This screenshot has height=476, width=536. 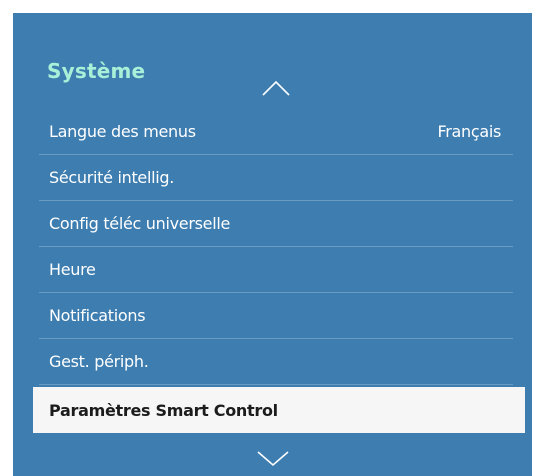 What do you see at coordinates (273, 458) in the screenshot?
I see `chevron-down-icon` at bounding box center [273, 458].